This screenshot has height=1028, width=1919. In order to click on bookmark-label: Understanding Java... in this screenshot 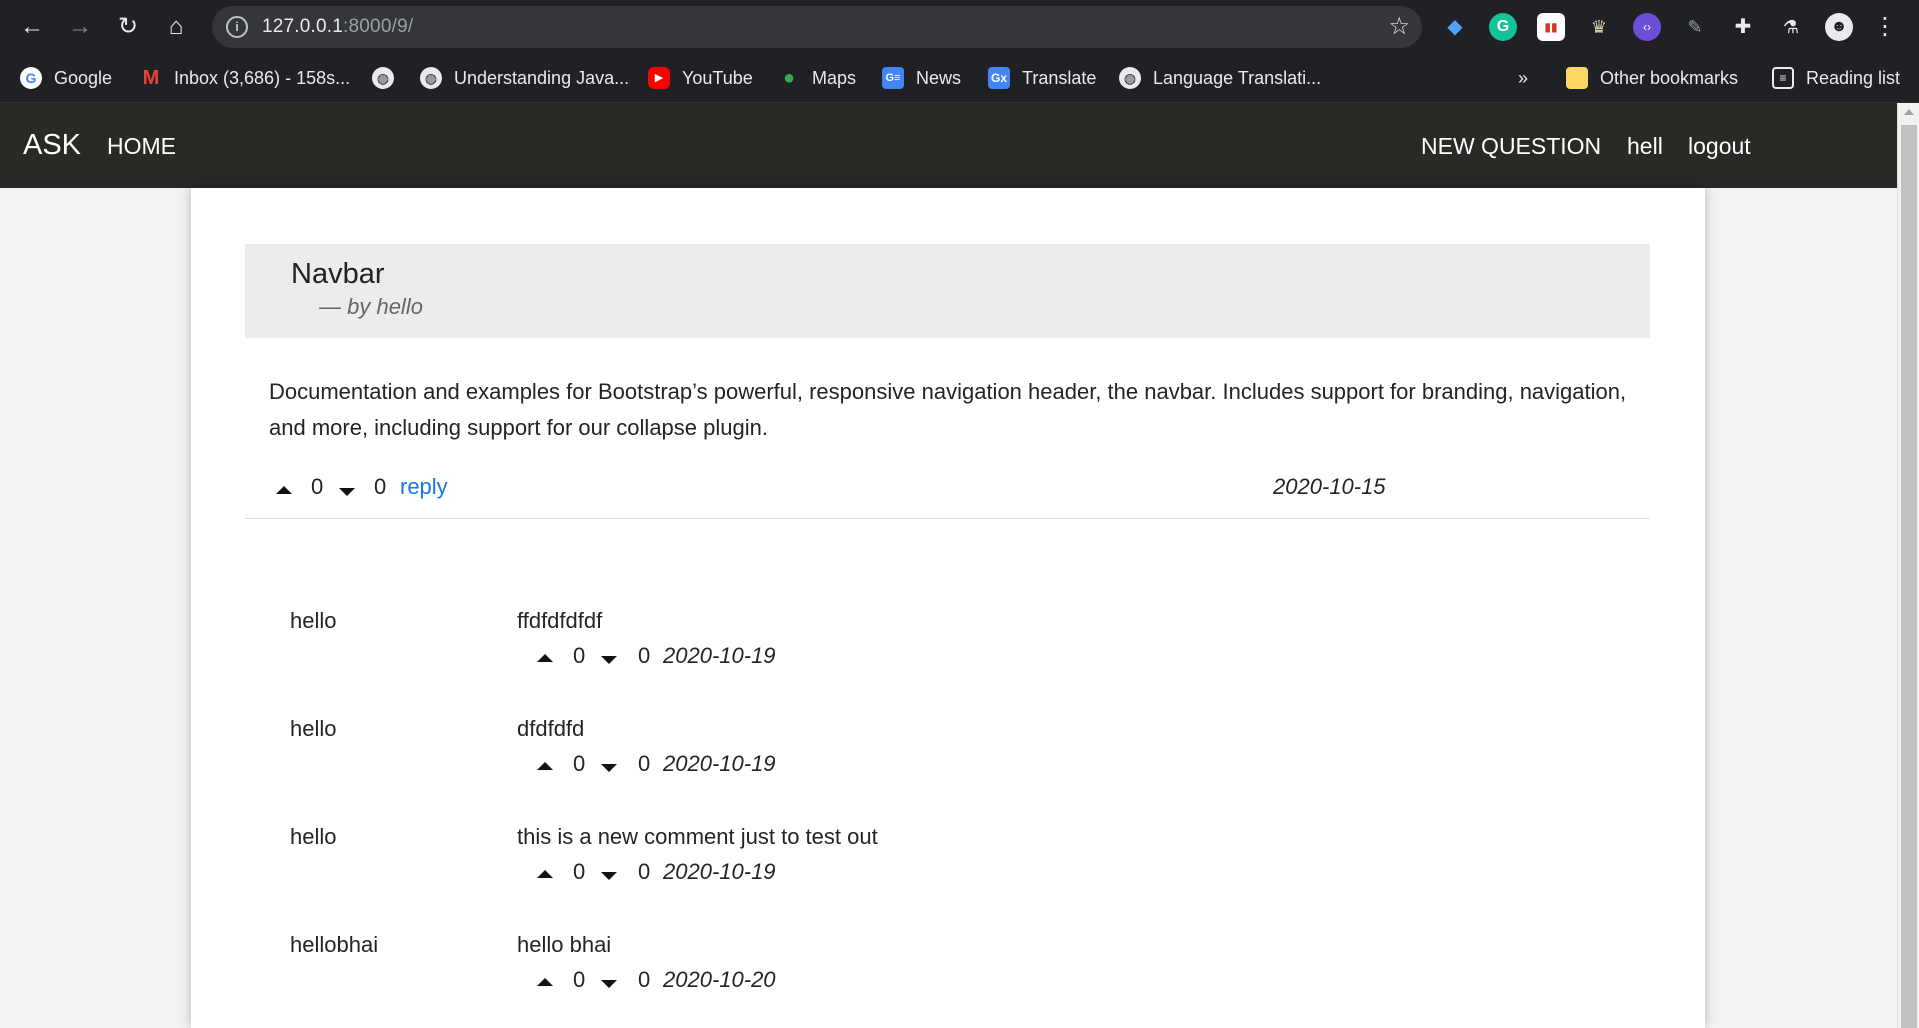, I will do `click(542, 77)`.